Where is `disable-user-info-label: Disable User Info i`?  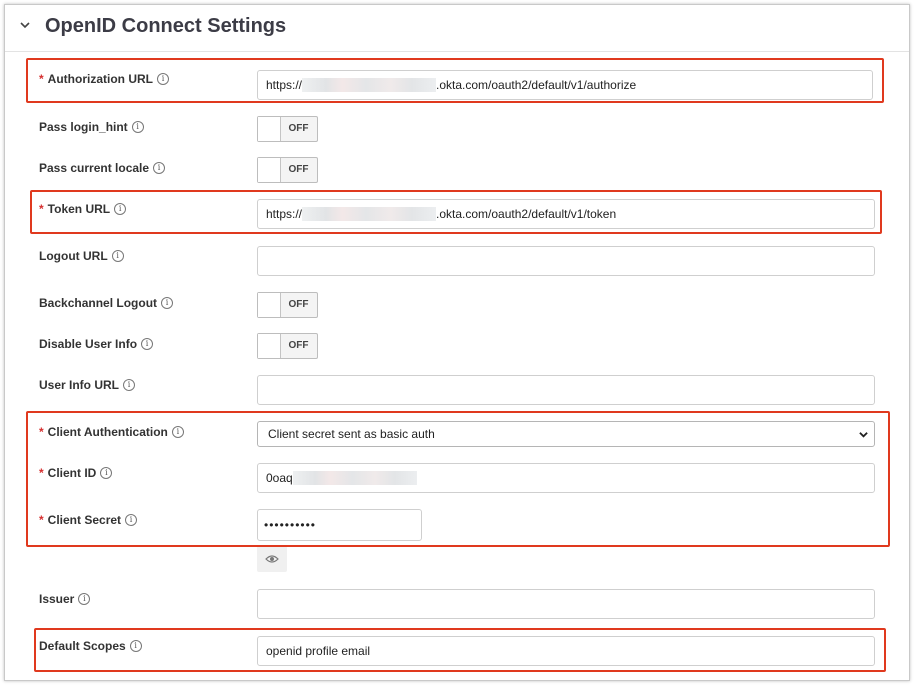
disable-user-info-label: Disable User Info i is located at coordinates (96, 344).